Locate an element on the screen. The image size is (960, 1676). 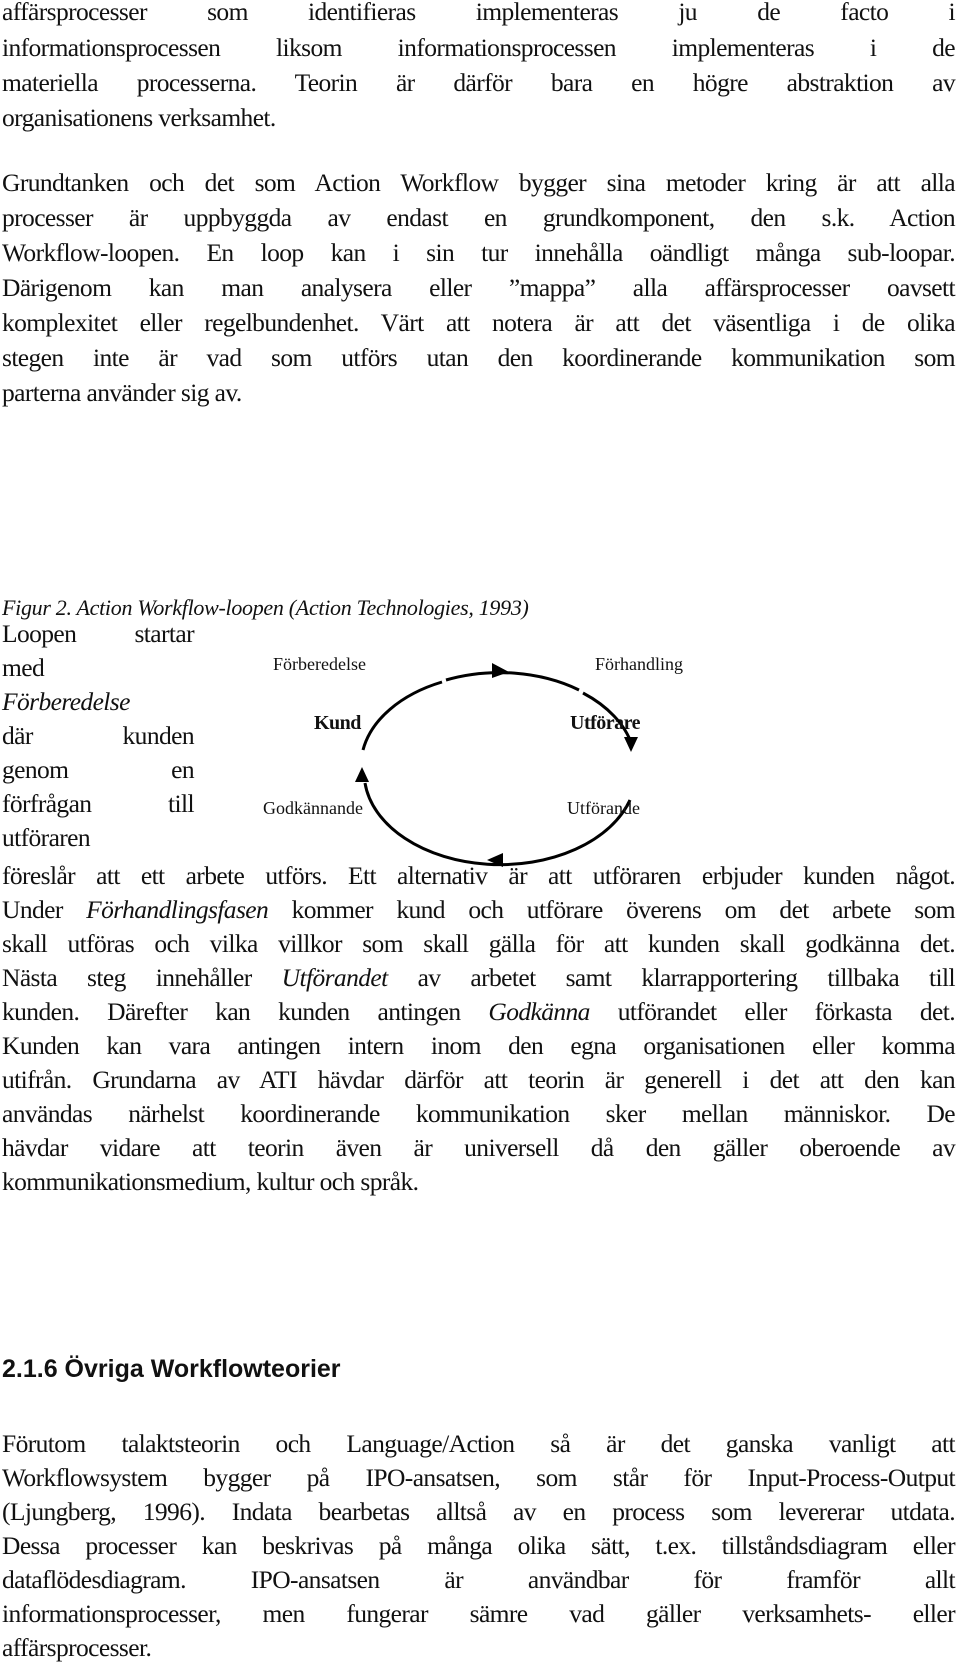
label-utforare: Utförare is located at coordinates (605, 723).